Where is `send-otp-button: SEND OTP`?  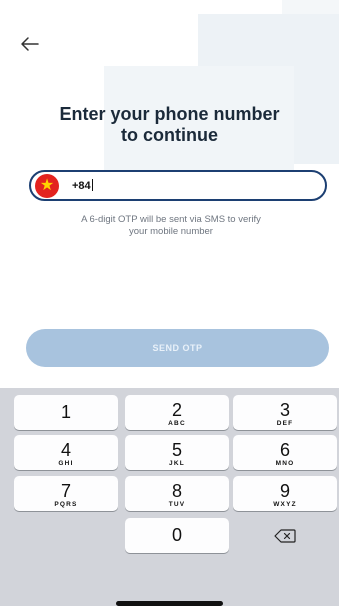
send-otp-button: SEND OTP is located at coordinates (177, 348).